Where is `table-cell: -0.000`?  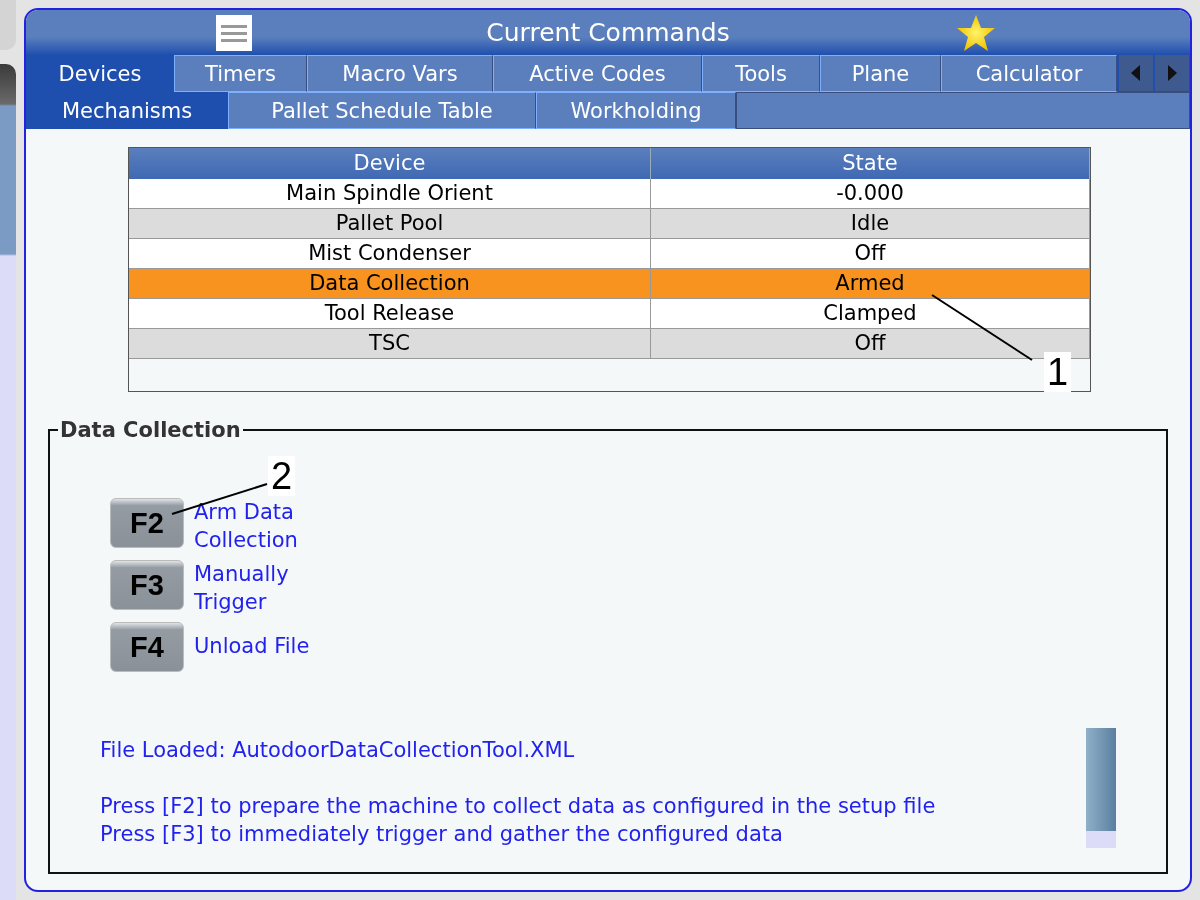
table-cell: -0.000 is located at coordinates (870, 194).